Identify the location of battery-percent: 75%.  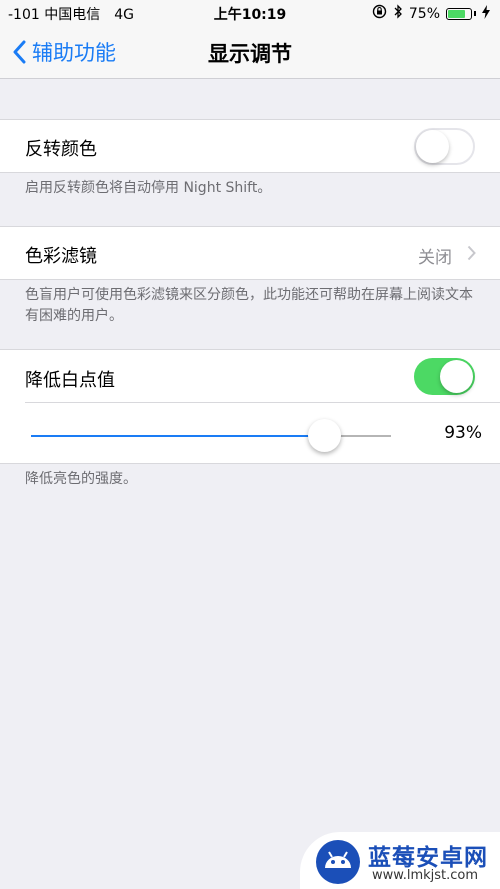
(424, 13).